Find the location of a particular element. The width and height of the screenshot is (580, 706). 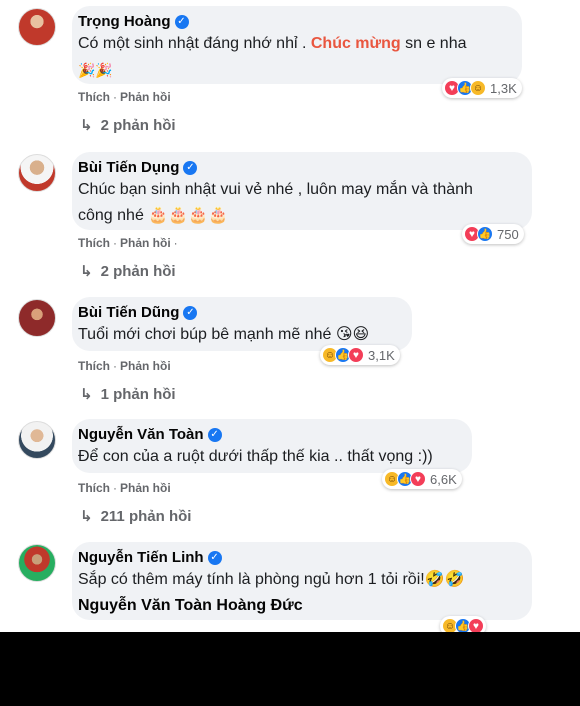

view-replies-link: ↳ 211 phản hồi is located at coordinates (136, 516).